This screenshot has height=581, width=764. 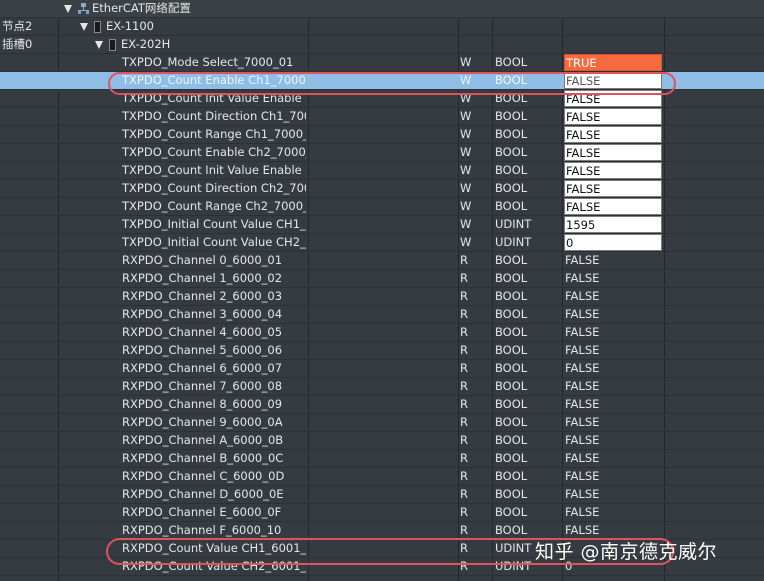 What do you see at coordinates (214, 188) in the screenshot?
I see `port-name: TXPDO_Count Direction Ch2_7000_` at bounding box center [214, 188].